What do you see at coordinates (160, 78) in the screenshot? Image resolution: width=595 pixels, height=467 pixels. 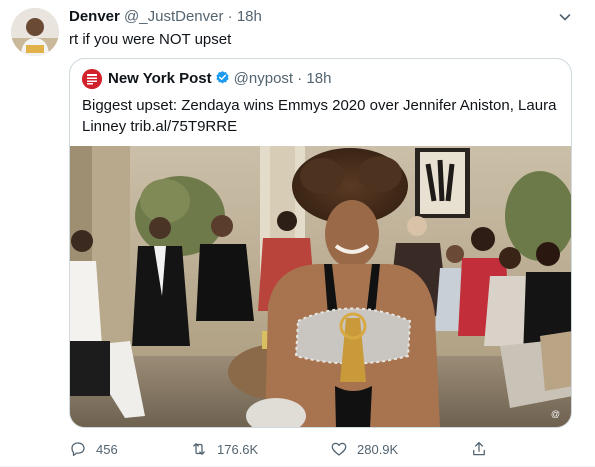 I see `quoted-author-name: New York Post` at bounding box center [160, 78].